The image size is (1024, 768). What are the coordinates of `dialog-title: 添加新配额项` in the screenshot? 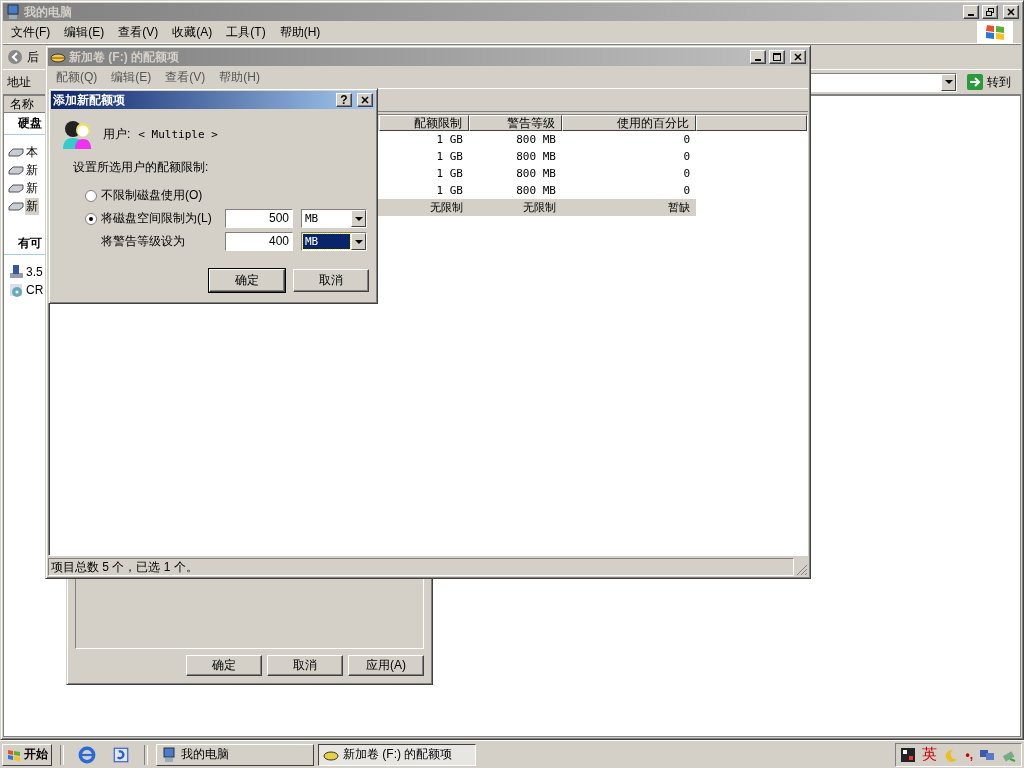 It's located at (89, 100).